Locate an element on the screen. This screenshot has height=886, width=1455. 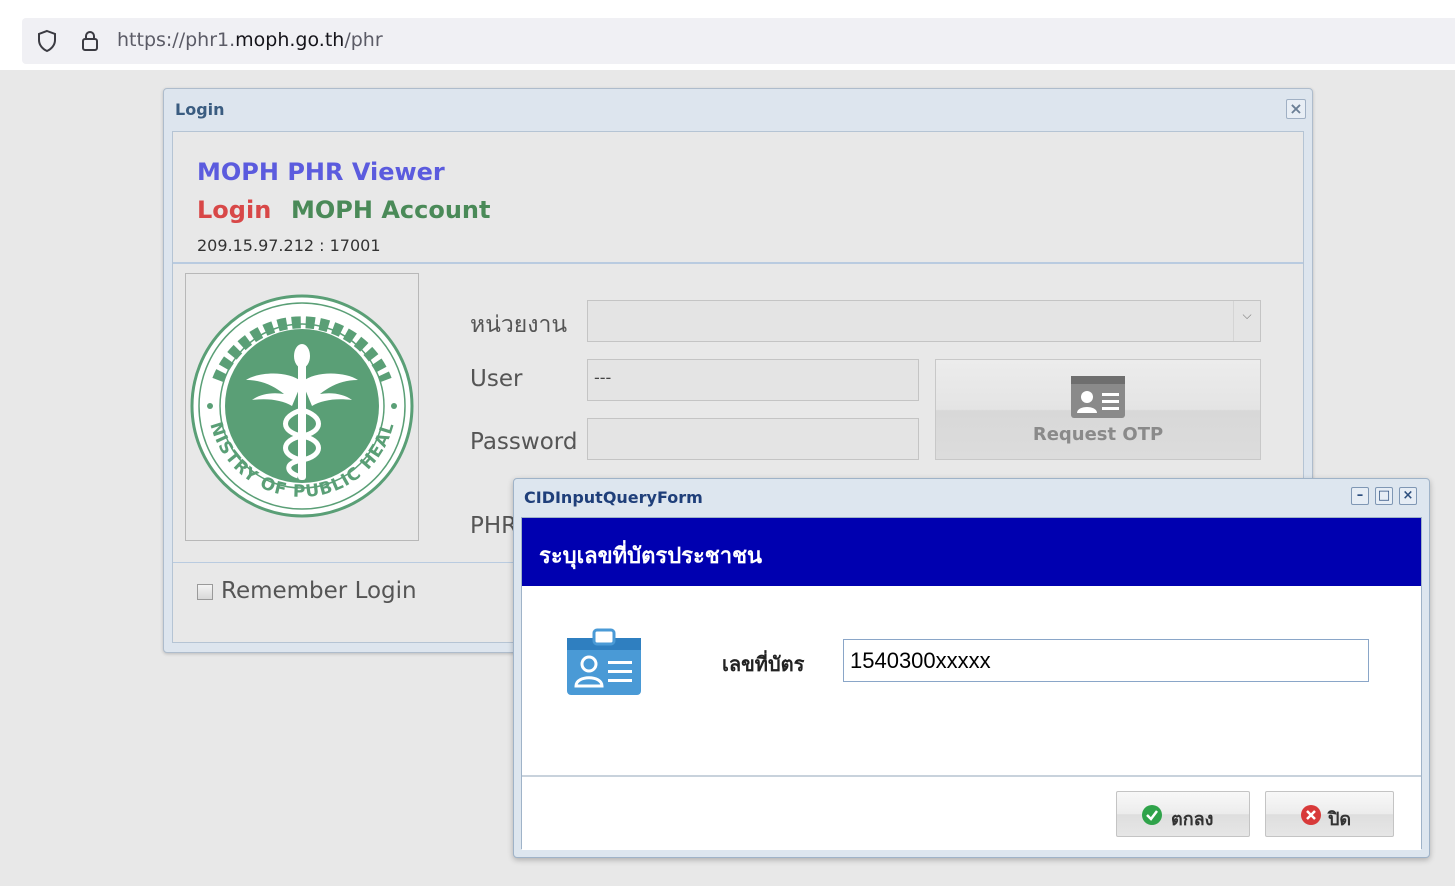
browser-toolbar: https://phr1.moph.go.th/phr is located at coordinates (727, 35).